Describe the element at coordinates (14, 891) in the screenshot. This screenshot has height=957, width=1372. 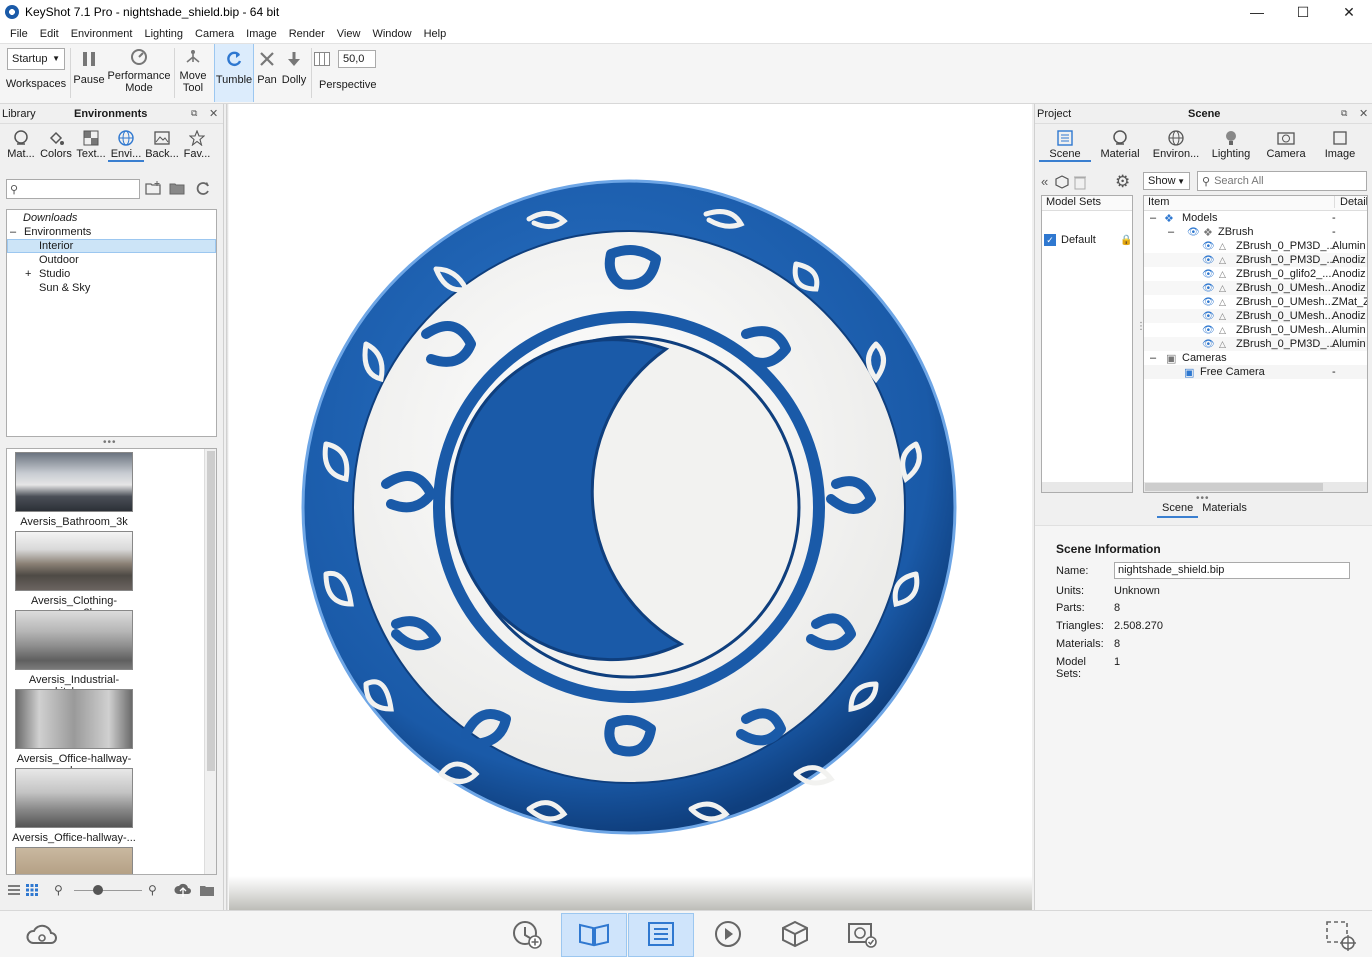
I see `list-view-icon` at that location.